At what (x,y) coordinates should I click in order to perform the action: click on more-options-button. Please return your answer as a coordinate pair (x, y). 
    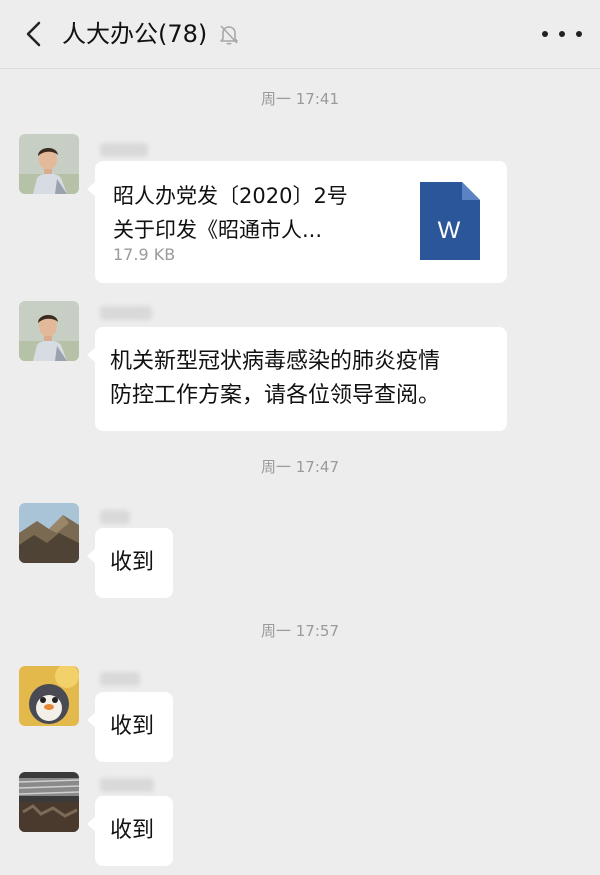
    Looking at the image, I should click on (562, 34).